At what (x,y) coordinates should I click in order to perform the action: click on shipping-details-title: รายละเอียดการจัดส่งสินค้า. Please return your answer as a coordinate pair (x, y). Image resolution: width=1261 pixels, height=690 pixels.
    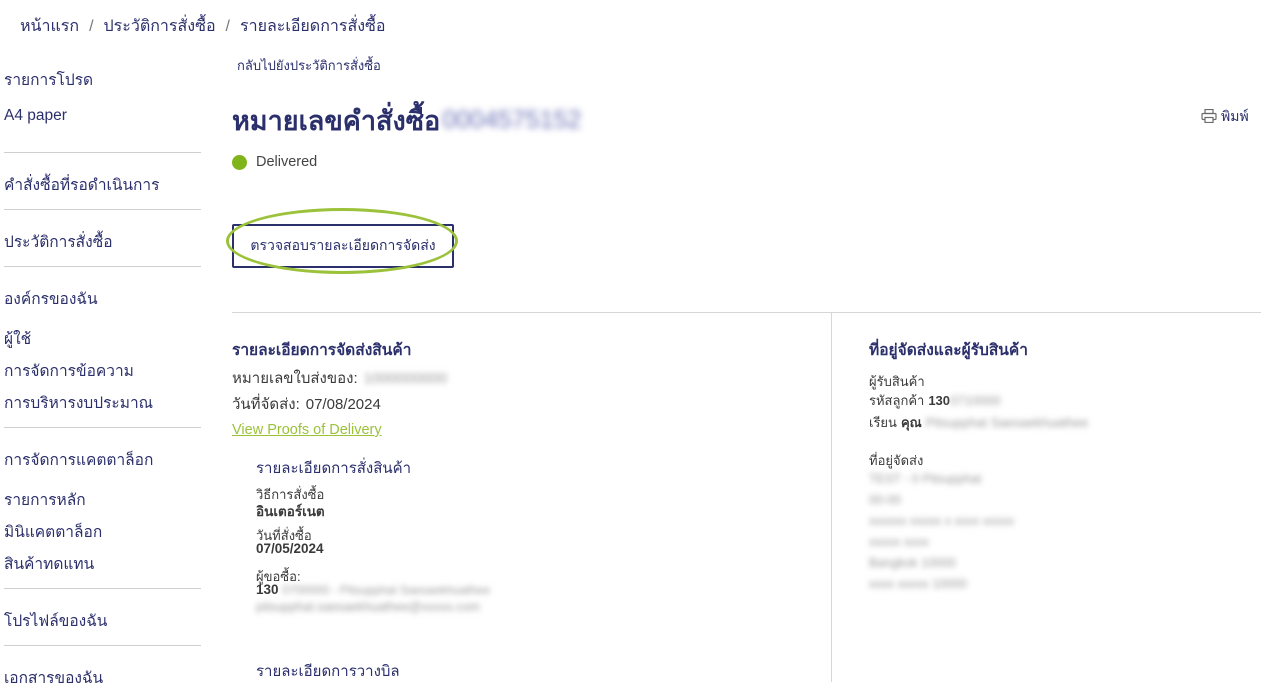
    Looking at the image, I should click on (322, 350).